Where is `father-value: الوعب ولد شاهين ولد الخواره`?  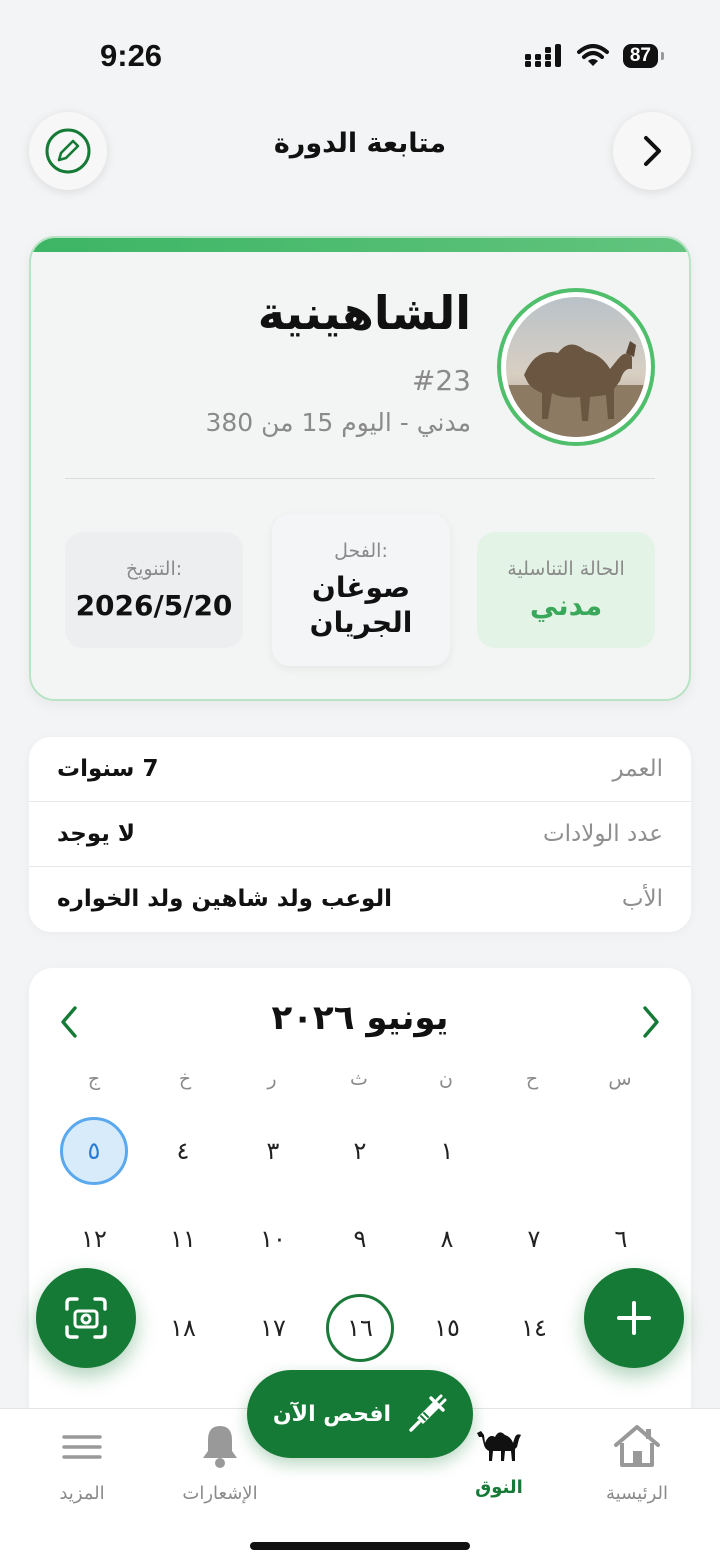
father-value: الوعب ولد شاهين ولد الخواره is located at coordinates (224, 899).